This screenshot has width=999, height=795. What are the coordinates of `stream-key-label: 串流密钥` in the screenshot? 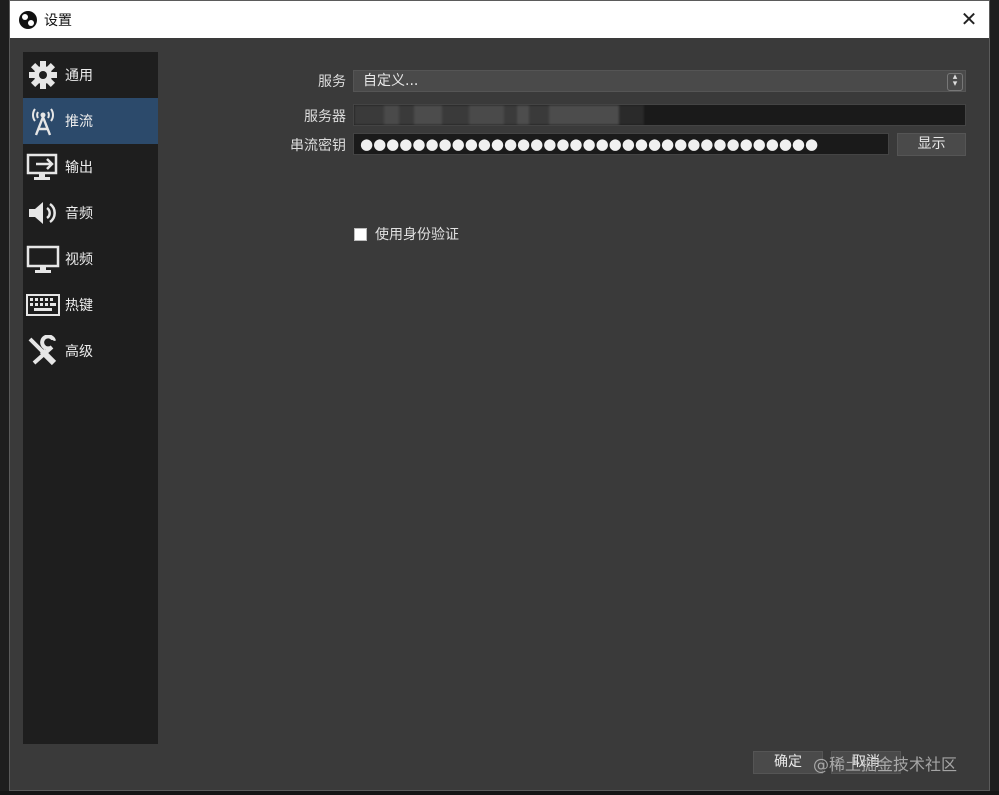 It's located at (318, 146).